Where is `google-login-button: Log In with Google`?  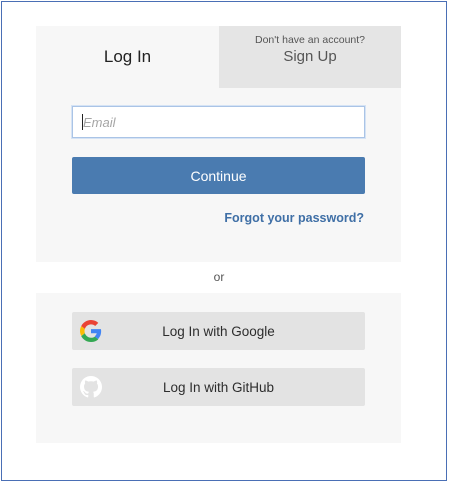 google-login-button: Log In with Google is located at coordinates (218, 331).